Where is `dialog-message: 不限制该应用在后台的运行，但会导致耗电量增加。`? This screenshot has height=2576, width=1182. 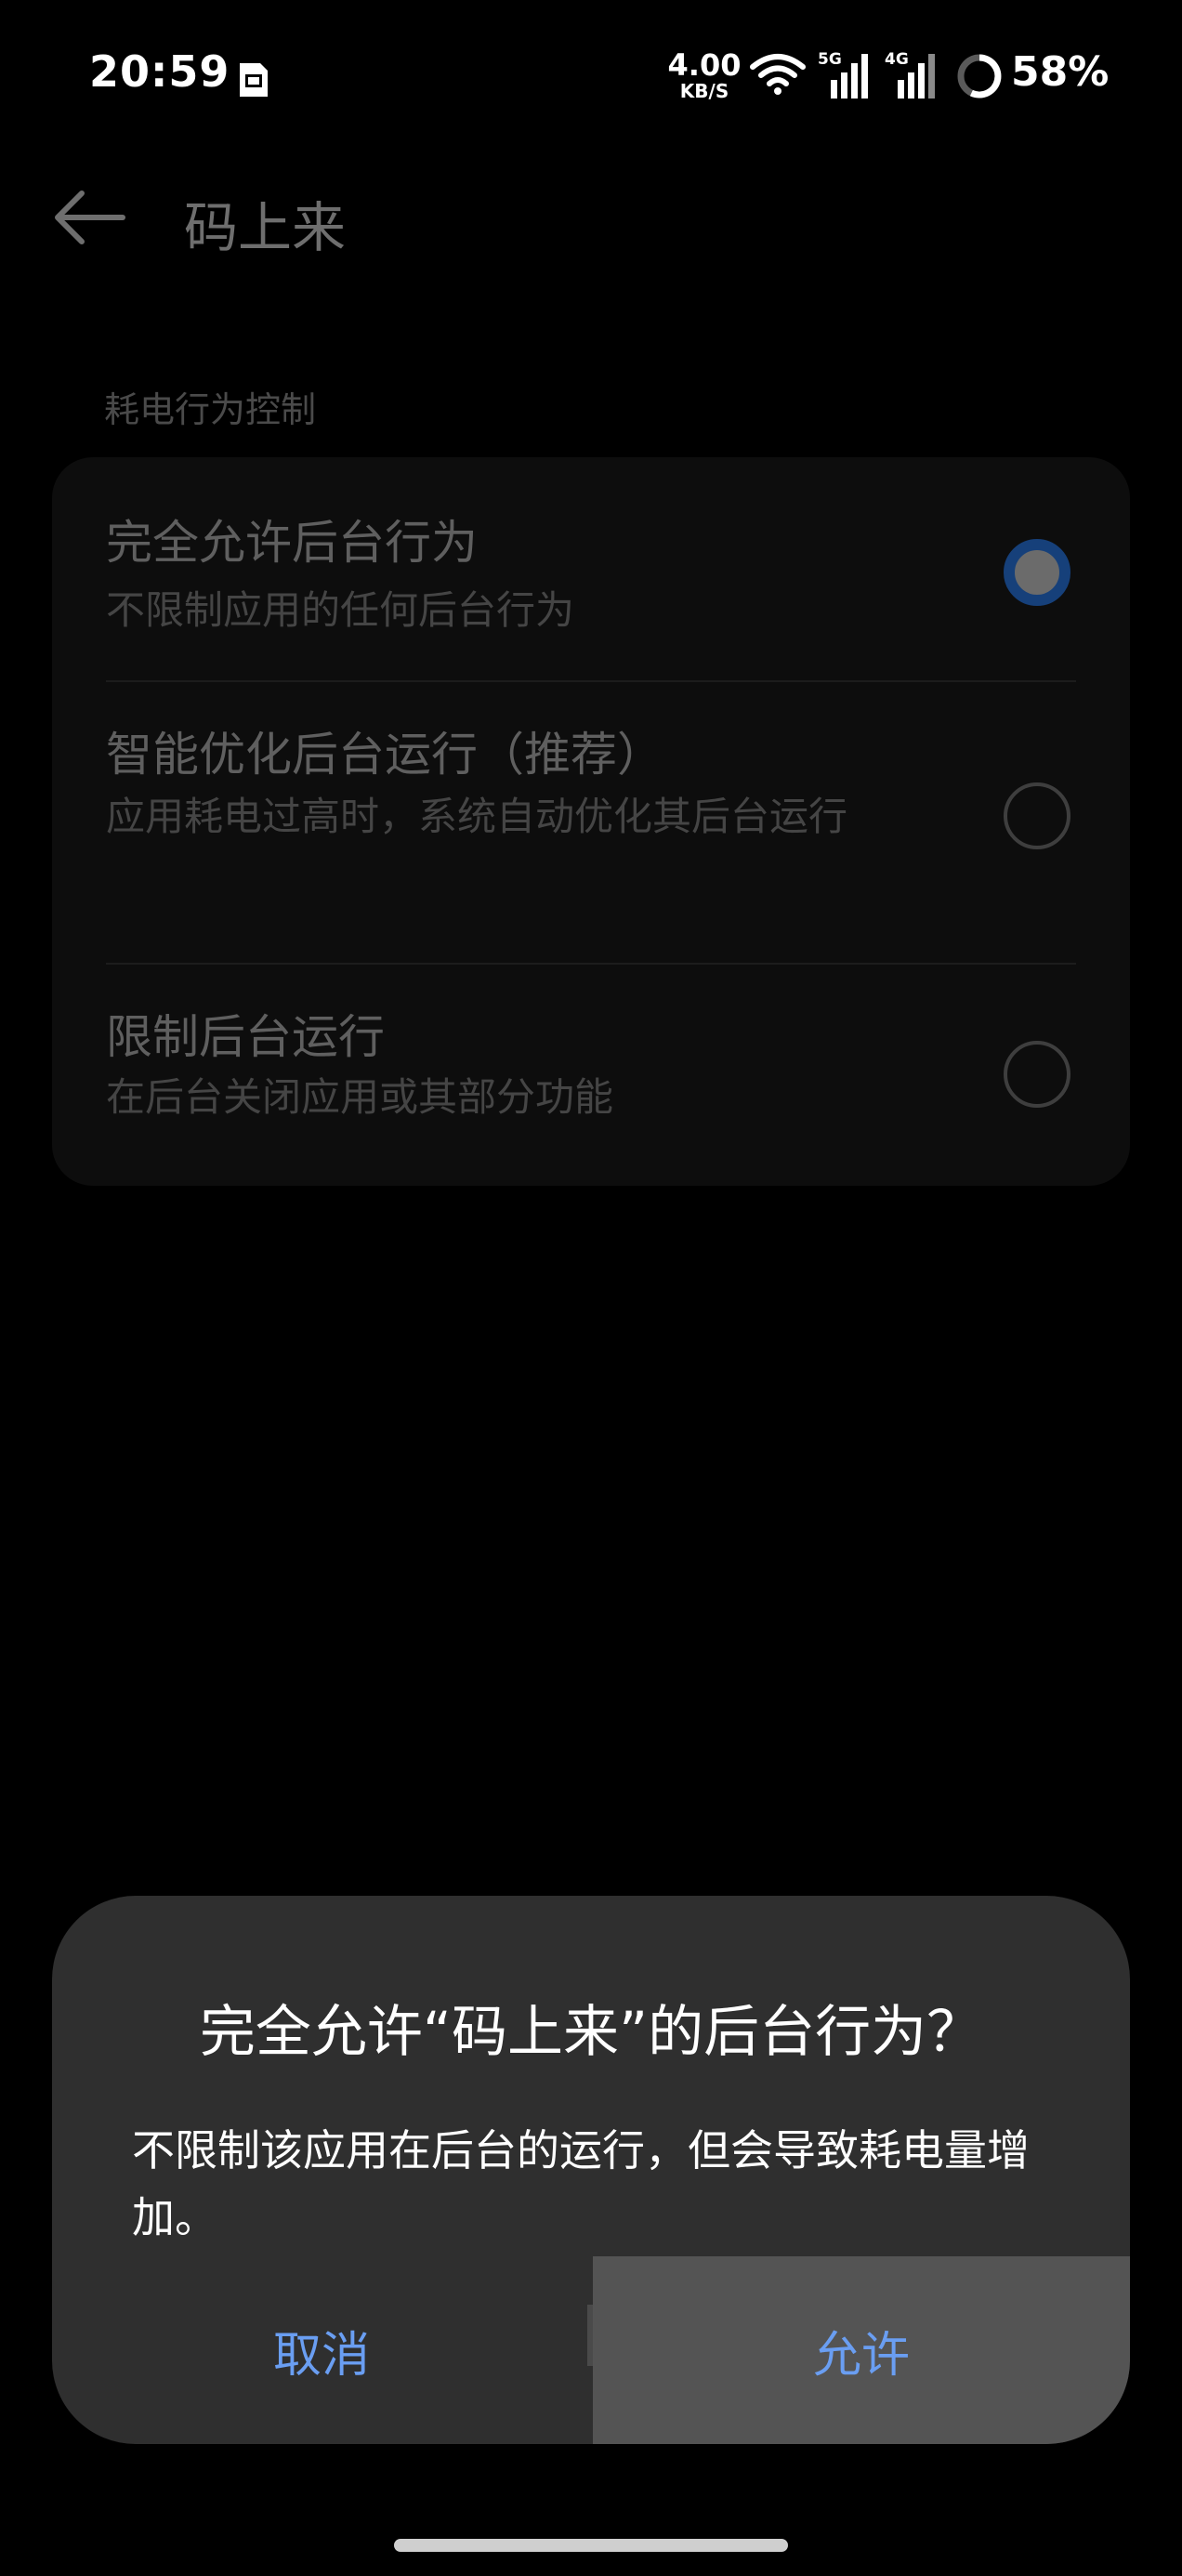 dialog-message: 不限制该应用在后台的运行，但会导致耗电量增加。 is located at coordinates (581, 2183).